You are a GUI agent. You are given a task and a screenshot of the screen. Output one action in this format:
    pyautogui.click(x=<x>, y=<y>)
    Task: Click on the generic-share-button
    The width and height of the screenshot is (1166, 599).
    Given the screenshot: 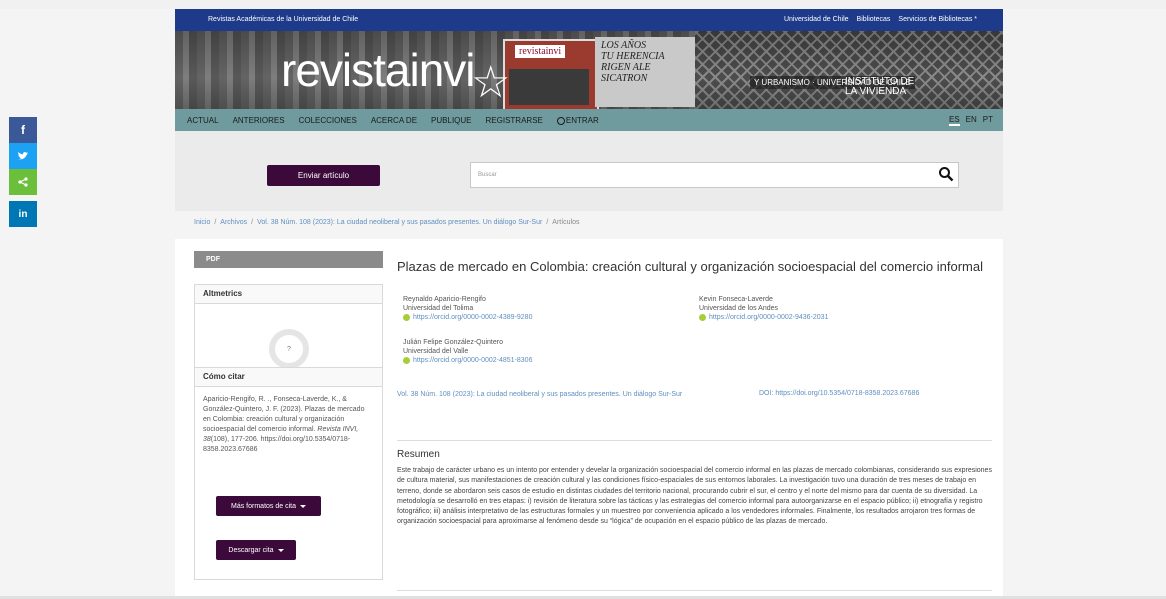 What is the action you would take?
    pyautogui.click(x=23, y=182)
    